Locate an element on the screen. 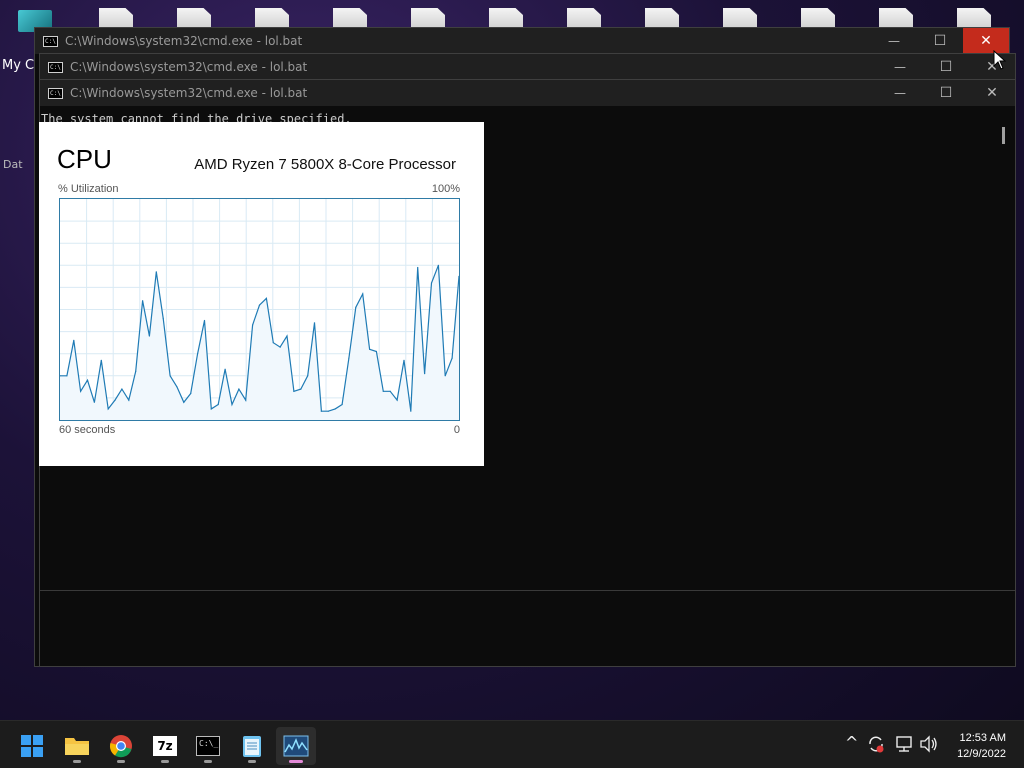 The width and height of the screenshot is (1024, 768). desktop-icon-label: Dat is located at coordinates (13, 164).